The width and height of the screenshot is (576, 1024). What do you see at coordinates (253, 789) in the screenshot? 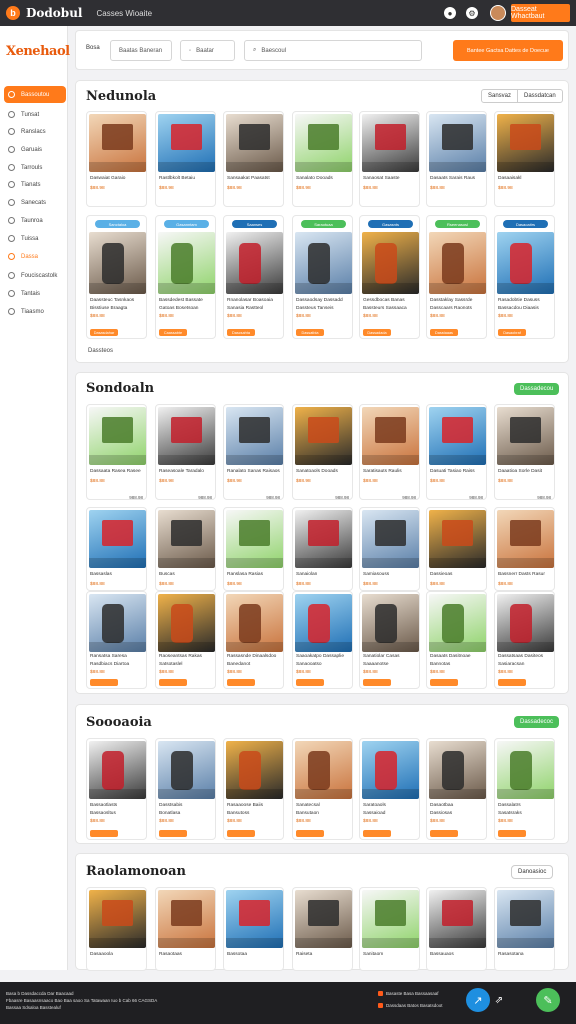
I see `product-card: Rasaaoose Baiis Bansutoss $88.88` at bounding box center [253, 789].